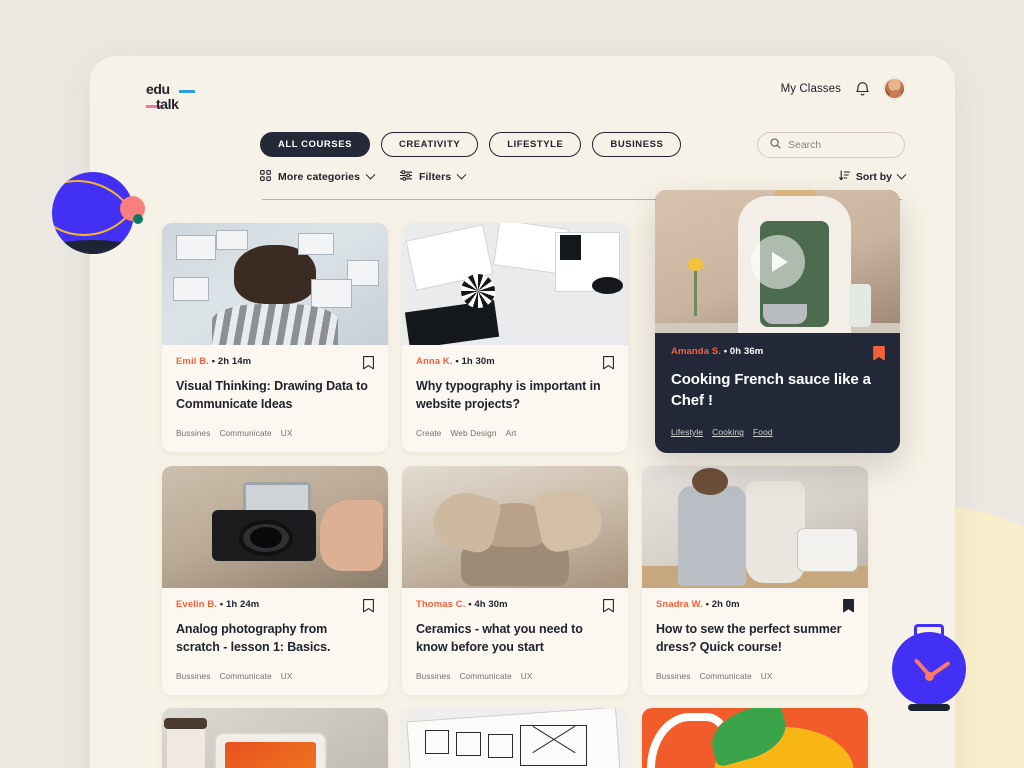  What do you see at coordinates (894, 88) in the screenshot?
I see `avatar` at bounding box center [894, 88].